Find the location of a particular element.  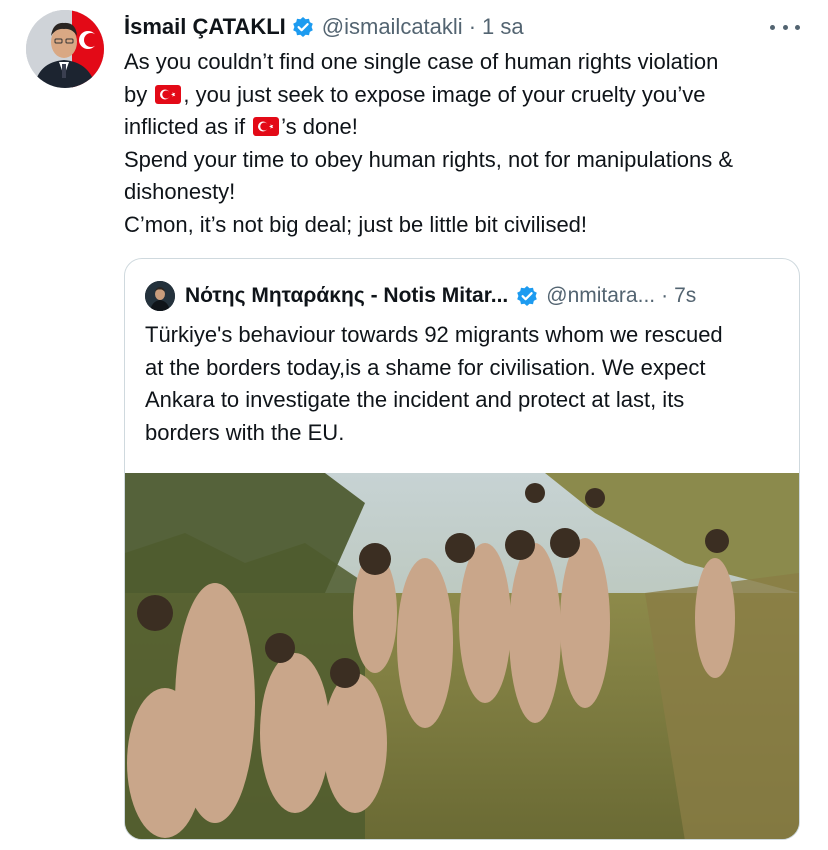

more-options-icon is located at coordinates (785, 27).